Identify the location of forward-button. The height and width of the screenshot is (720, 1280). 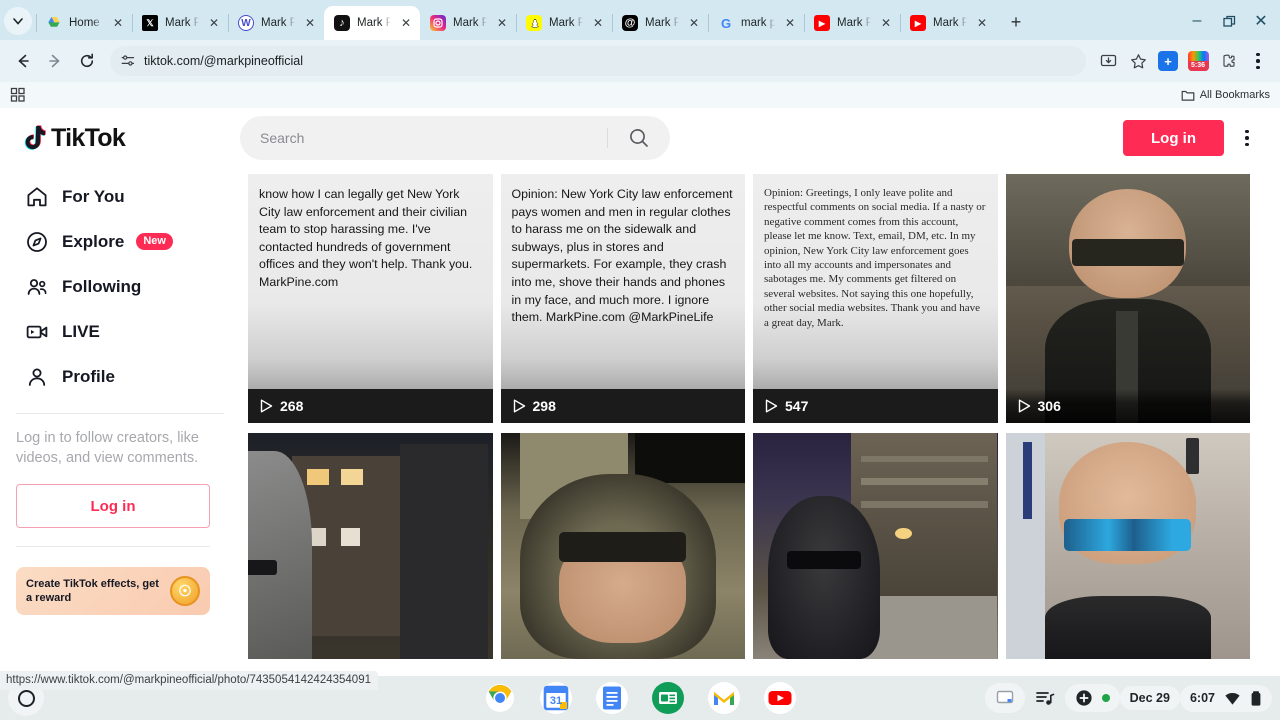
(55, 61).